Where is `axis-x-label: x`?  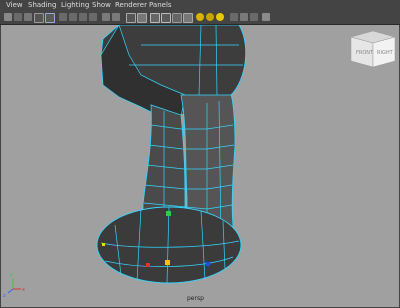
axis-x-label: x is located at coordinates (23, 290).